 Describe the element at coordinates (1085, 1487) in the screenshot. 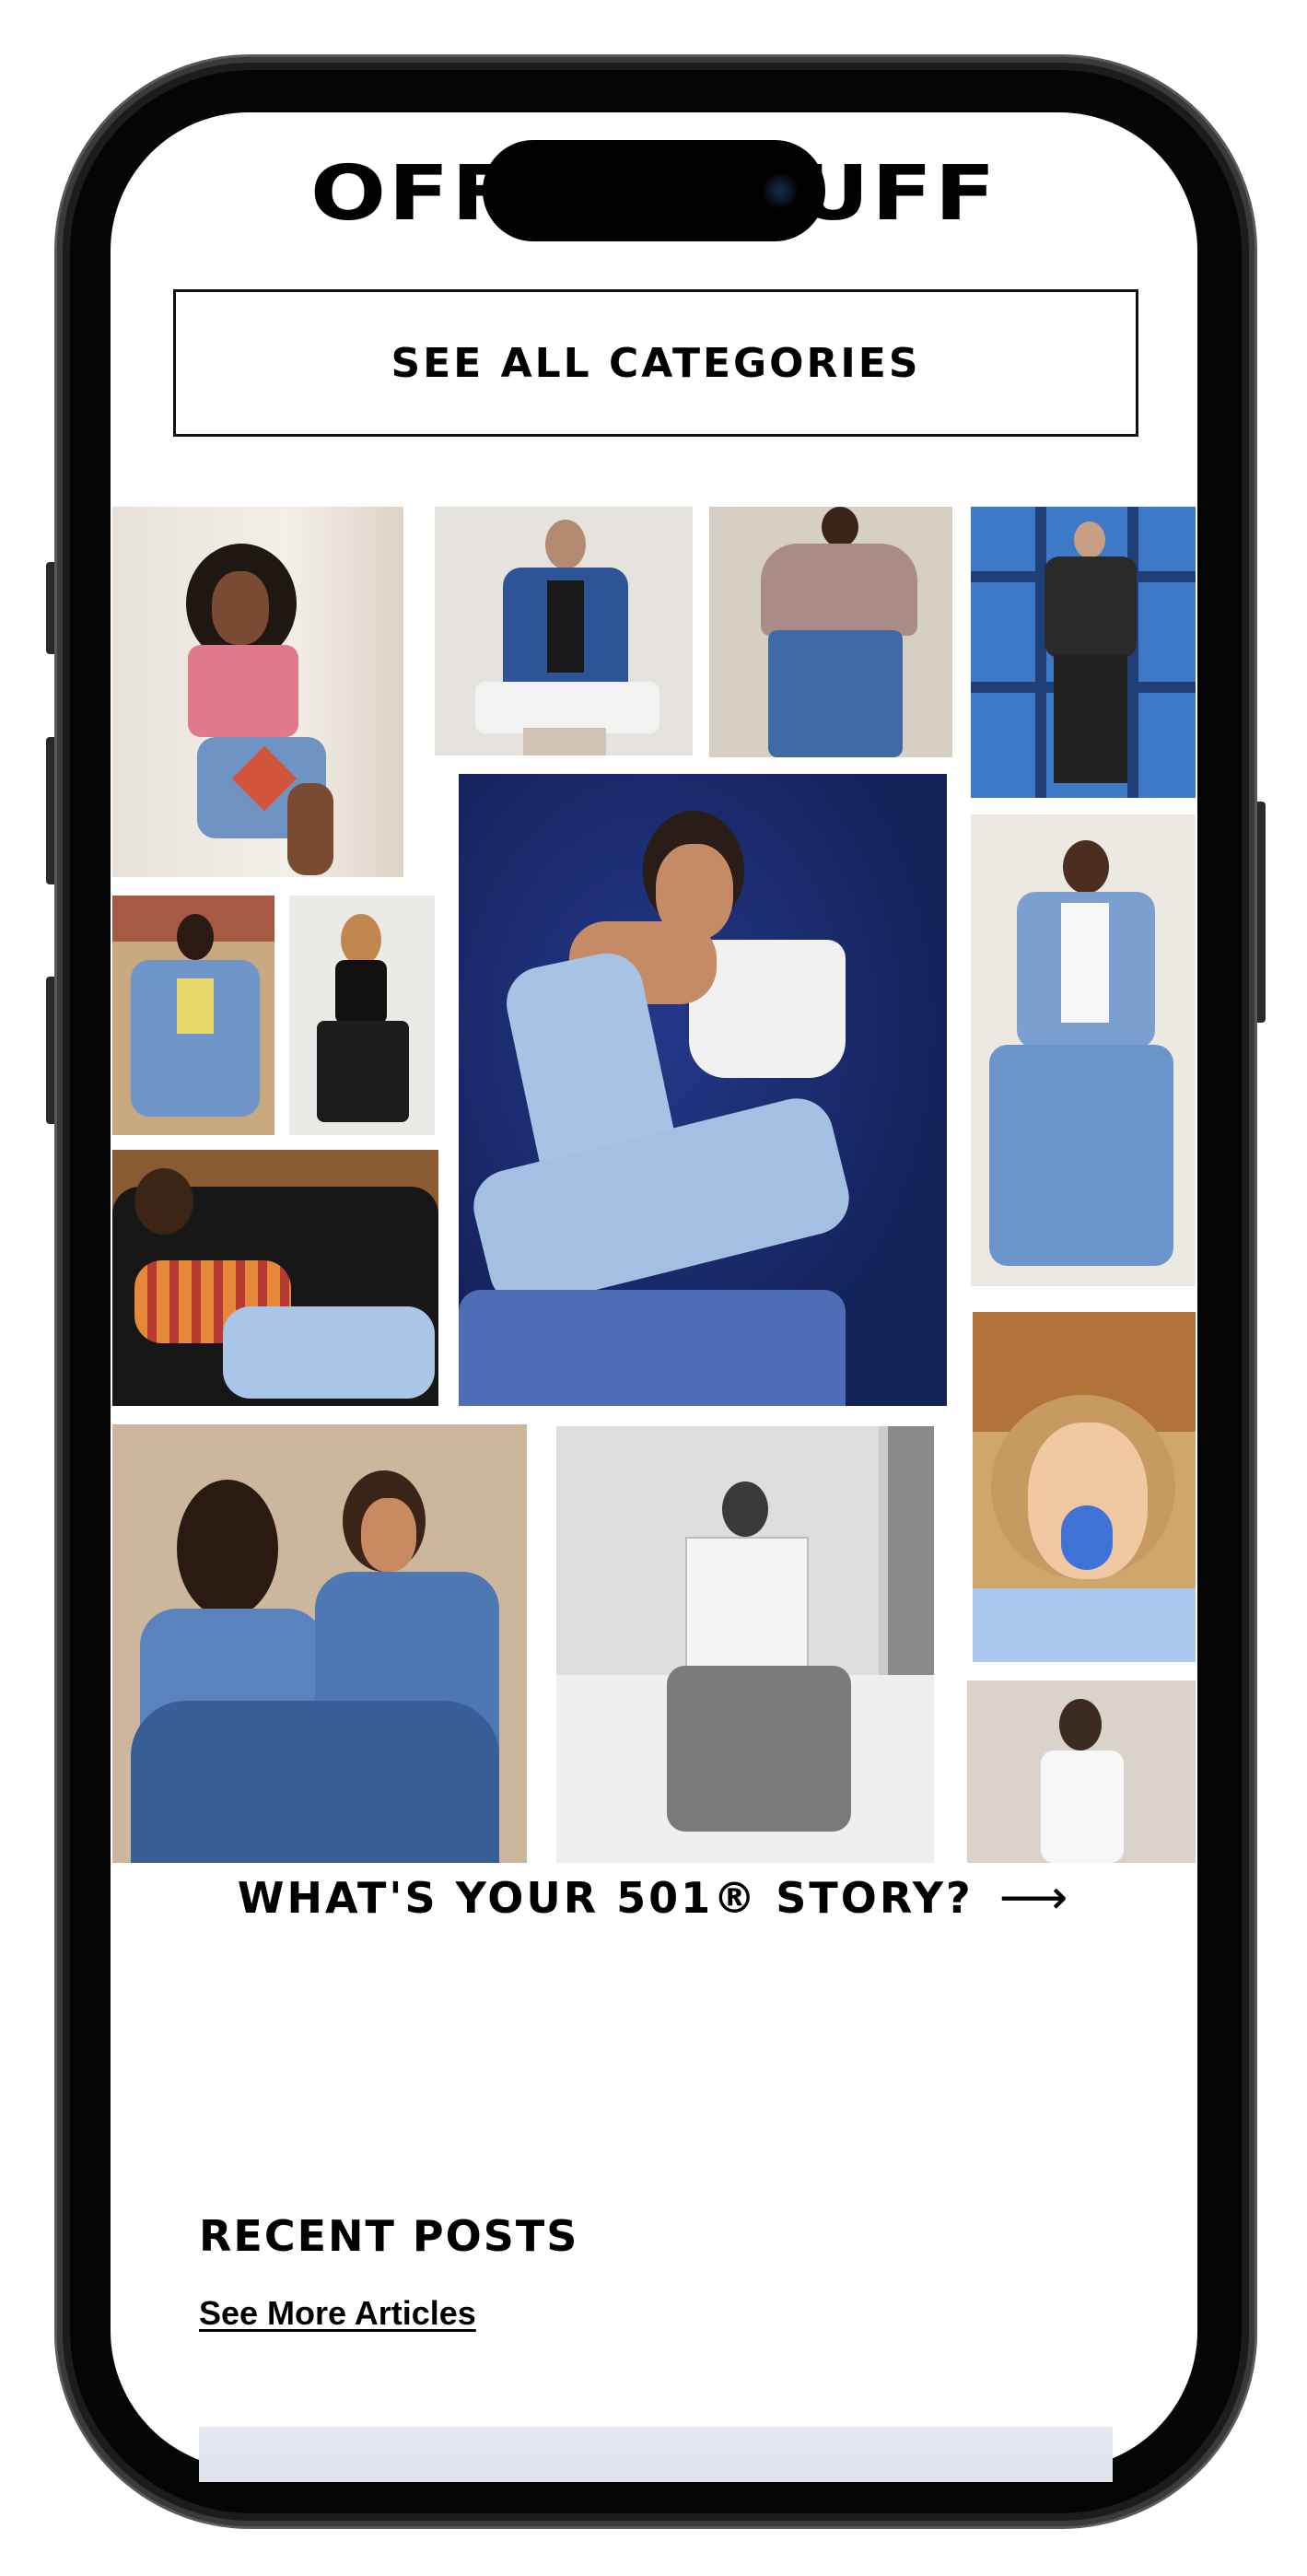

I see `photo-woman-blue-tongue` at that location.